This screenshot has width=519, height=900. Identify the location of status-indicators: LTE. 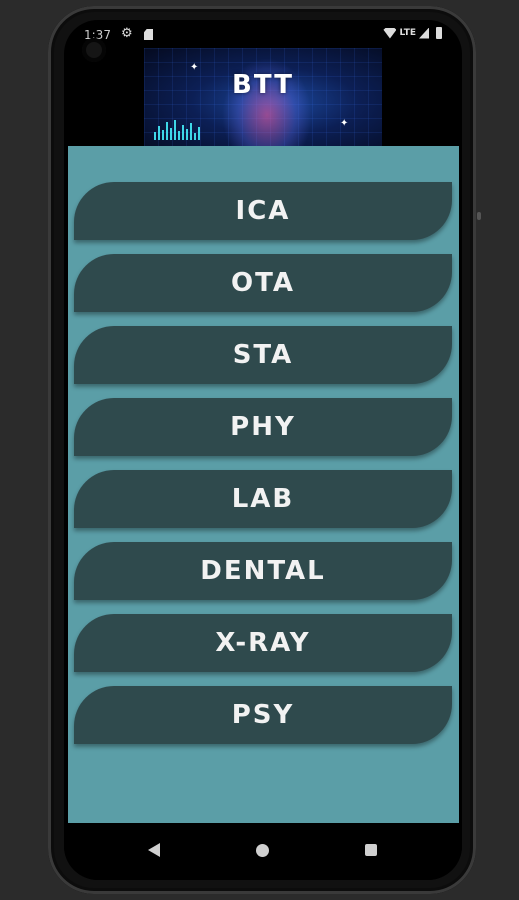
(412, 33).